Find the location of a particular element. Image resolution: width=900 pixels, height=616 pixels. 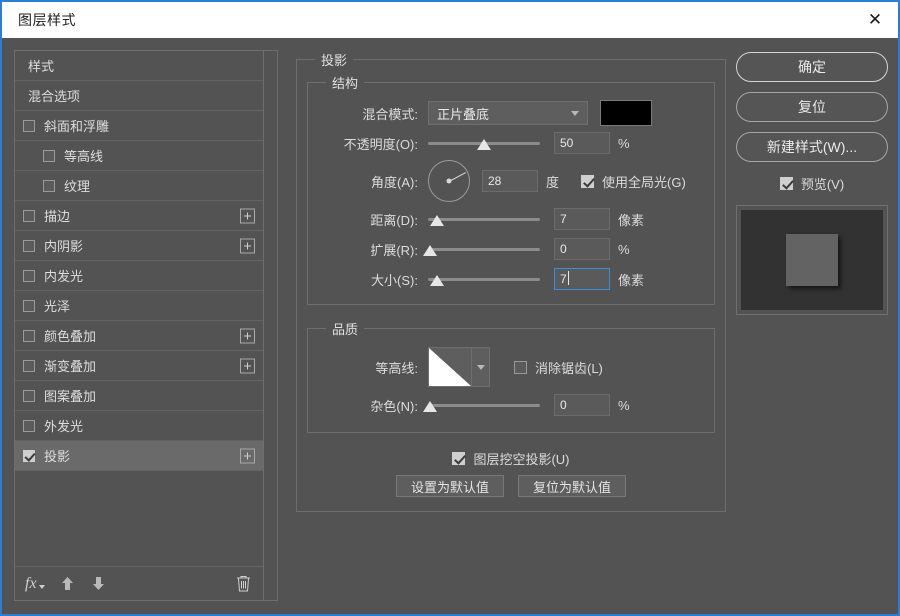

size-row: 大小(S): 7 像素 is located at coordinates (511, 279).